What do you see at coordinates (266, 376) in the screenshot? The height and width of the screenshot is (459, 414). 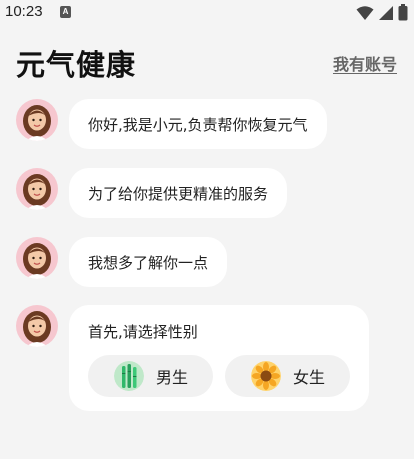 I see `sunflower-icon` at bounding box center [266, 376].